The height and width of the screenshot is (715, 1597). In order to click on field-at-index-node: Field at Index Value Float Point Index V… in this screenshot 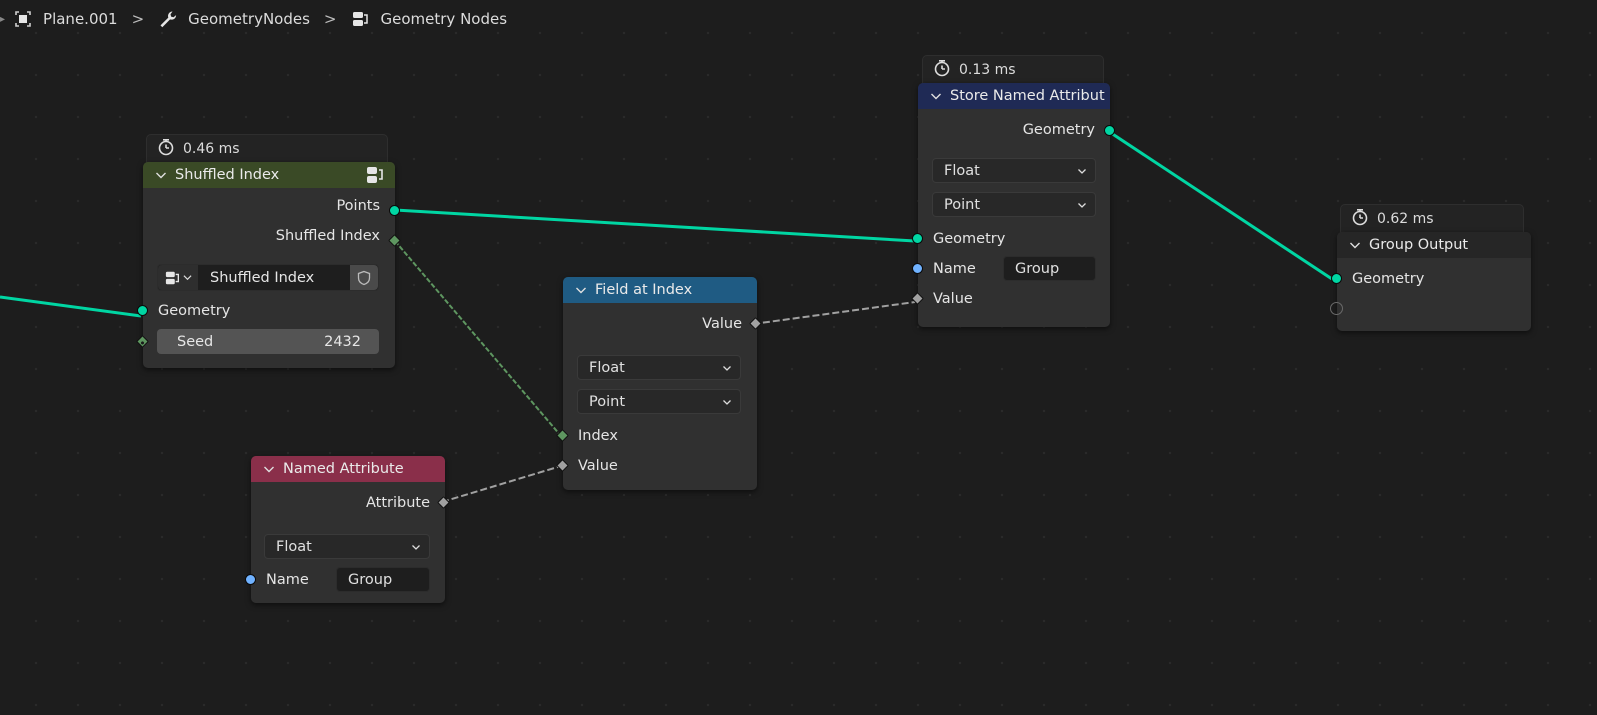, I will do `click(659, 383)`.